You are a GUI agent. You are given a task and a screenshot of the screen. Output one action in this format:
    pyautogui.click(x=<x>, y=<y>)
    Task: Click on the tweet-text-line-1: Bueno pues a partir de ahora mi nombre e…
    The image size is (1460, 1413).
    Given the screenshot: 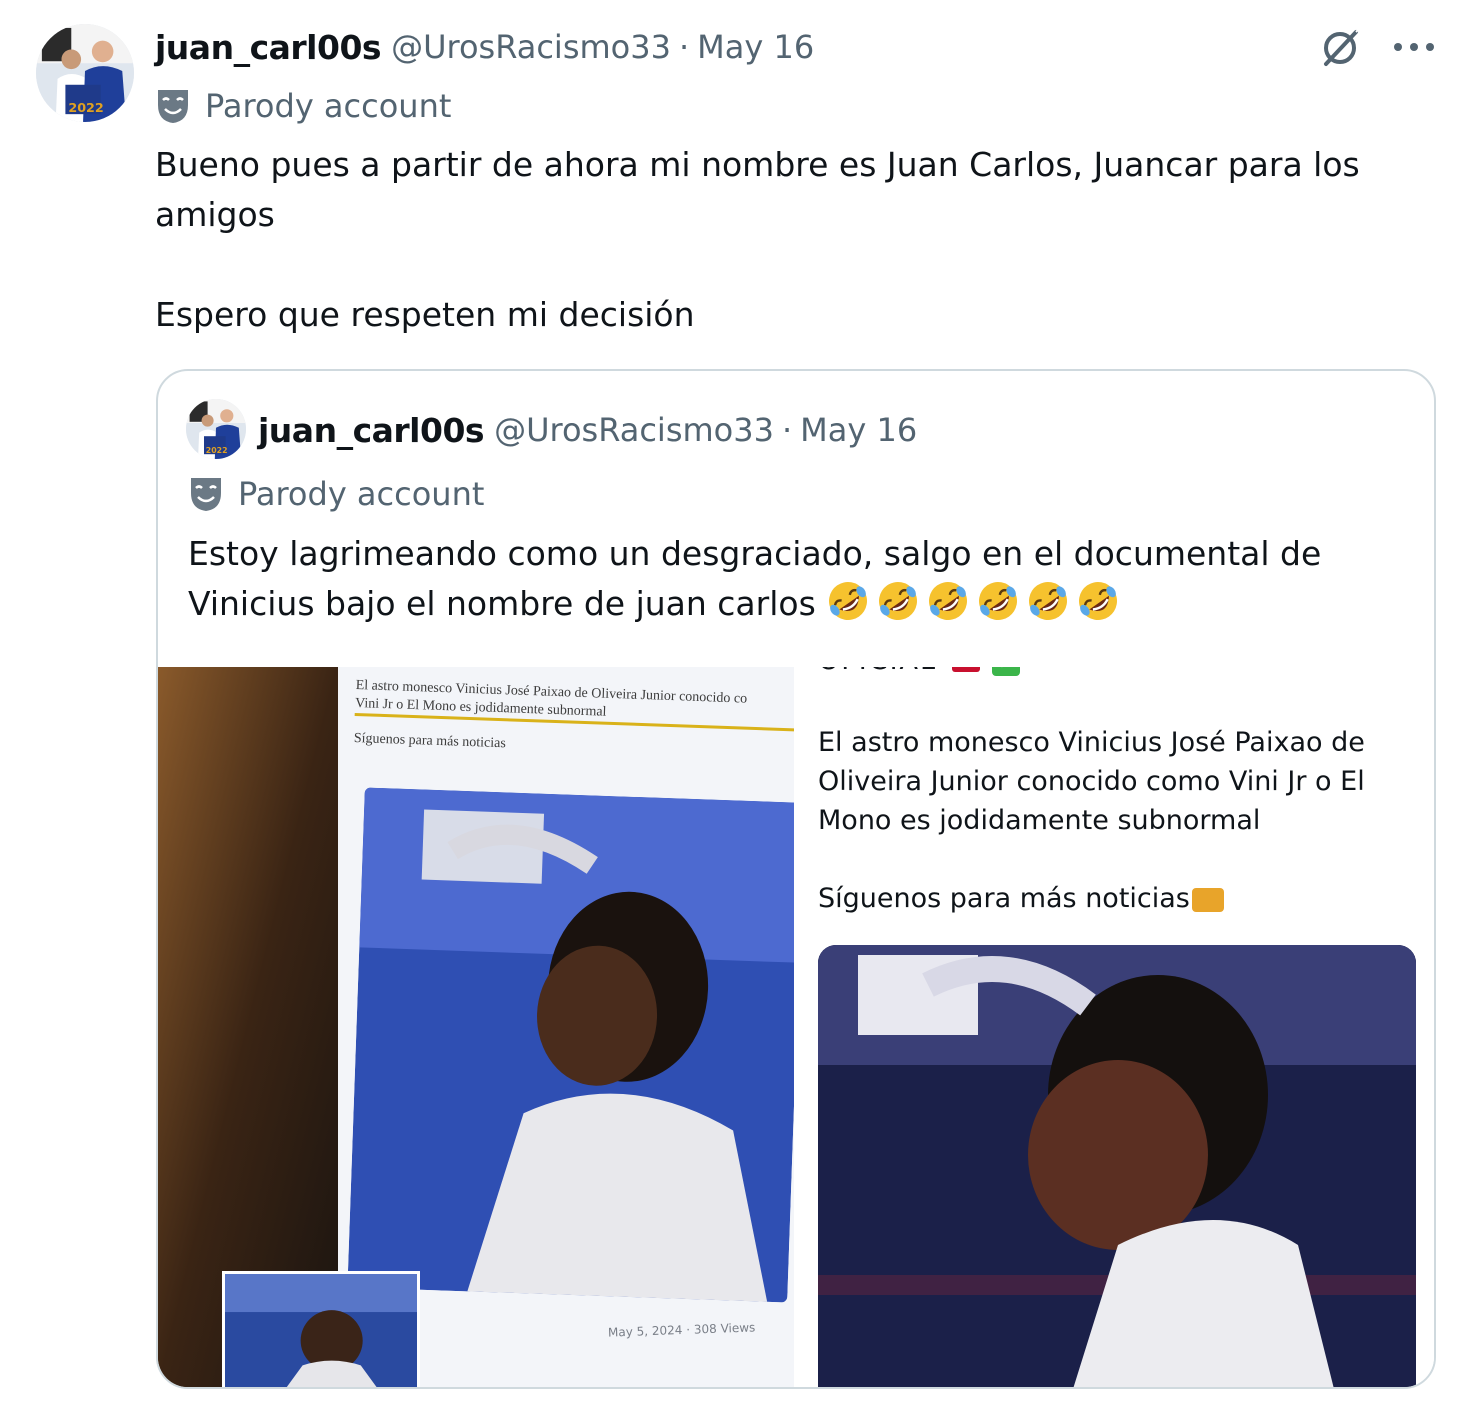 What is the action you would take?
    pyautogui.click(x=757, y=189)
    